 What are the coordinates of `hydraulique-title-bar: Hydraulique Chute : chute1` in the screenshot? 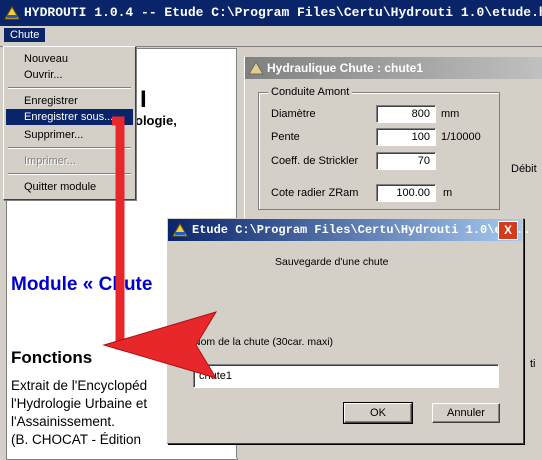 It's located at (393, 68).